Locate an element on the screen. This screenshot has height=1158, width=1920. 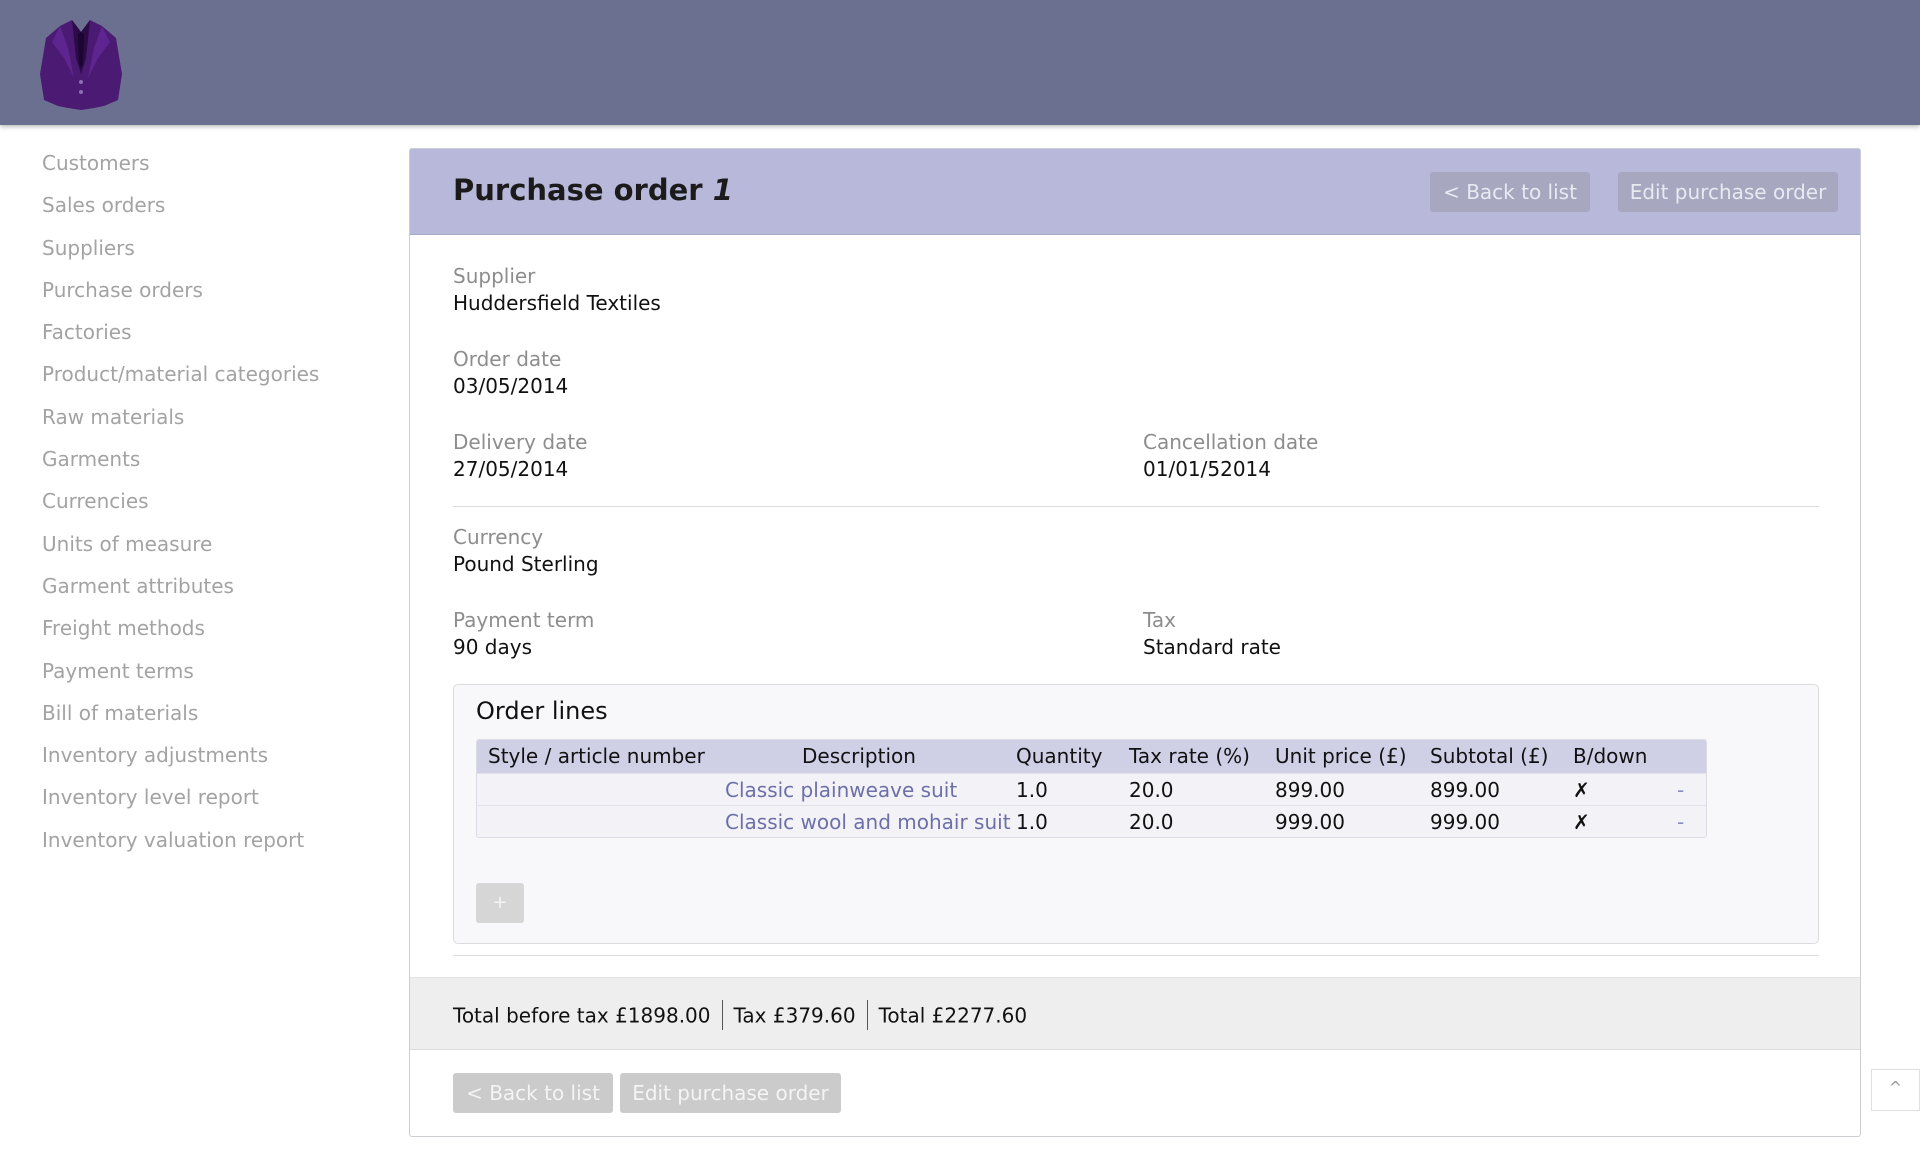
column-header: Style / article number is located at coordinates (596, 756).